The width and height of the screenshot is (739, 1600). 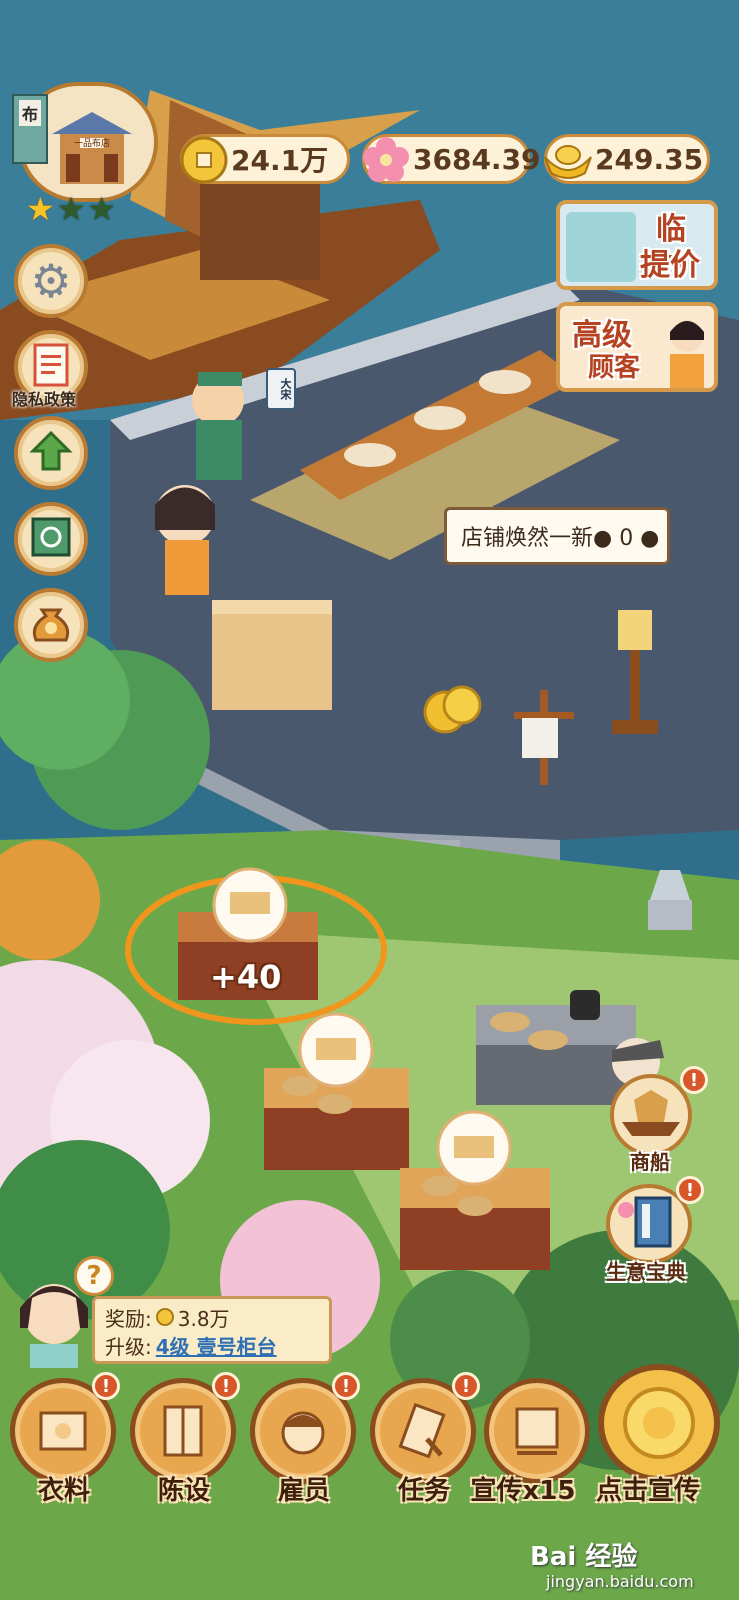 I want to click on settings-button: ⚙, so click(x=51, y=281).